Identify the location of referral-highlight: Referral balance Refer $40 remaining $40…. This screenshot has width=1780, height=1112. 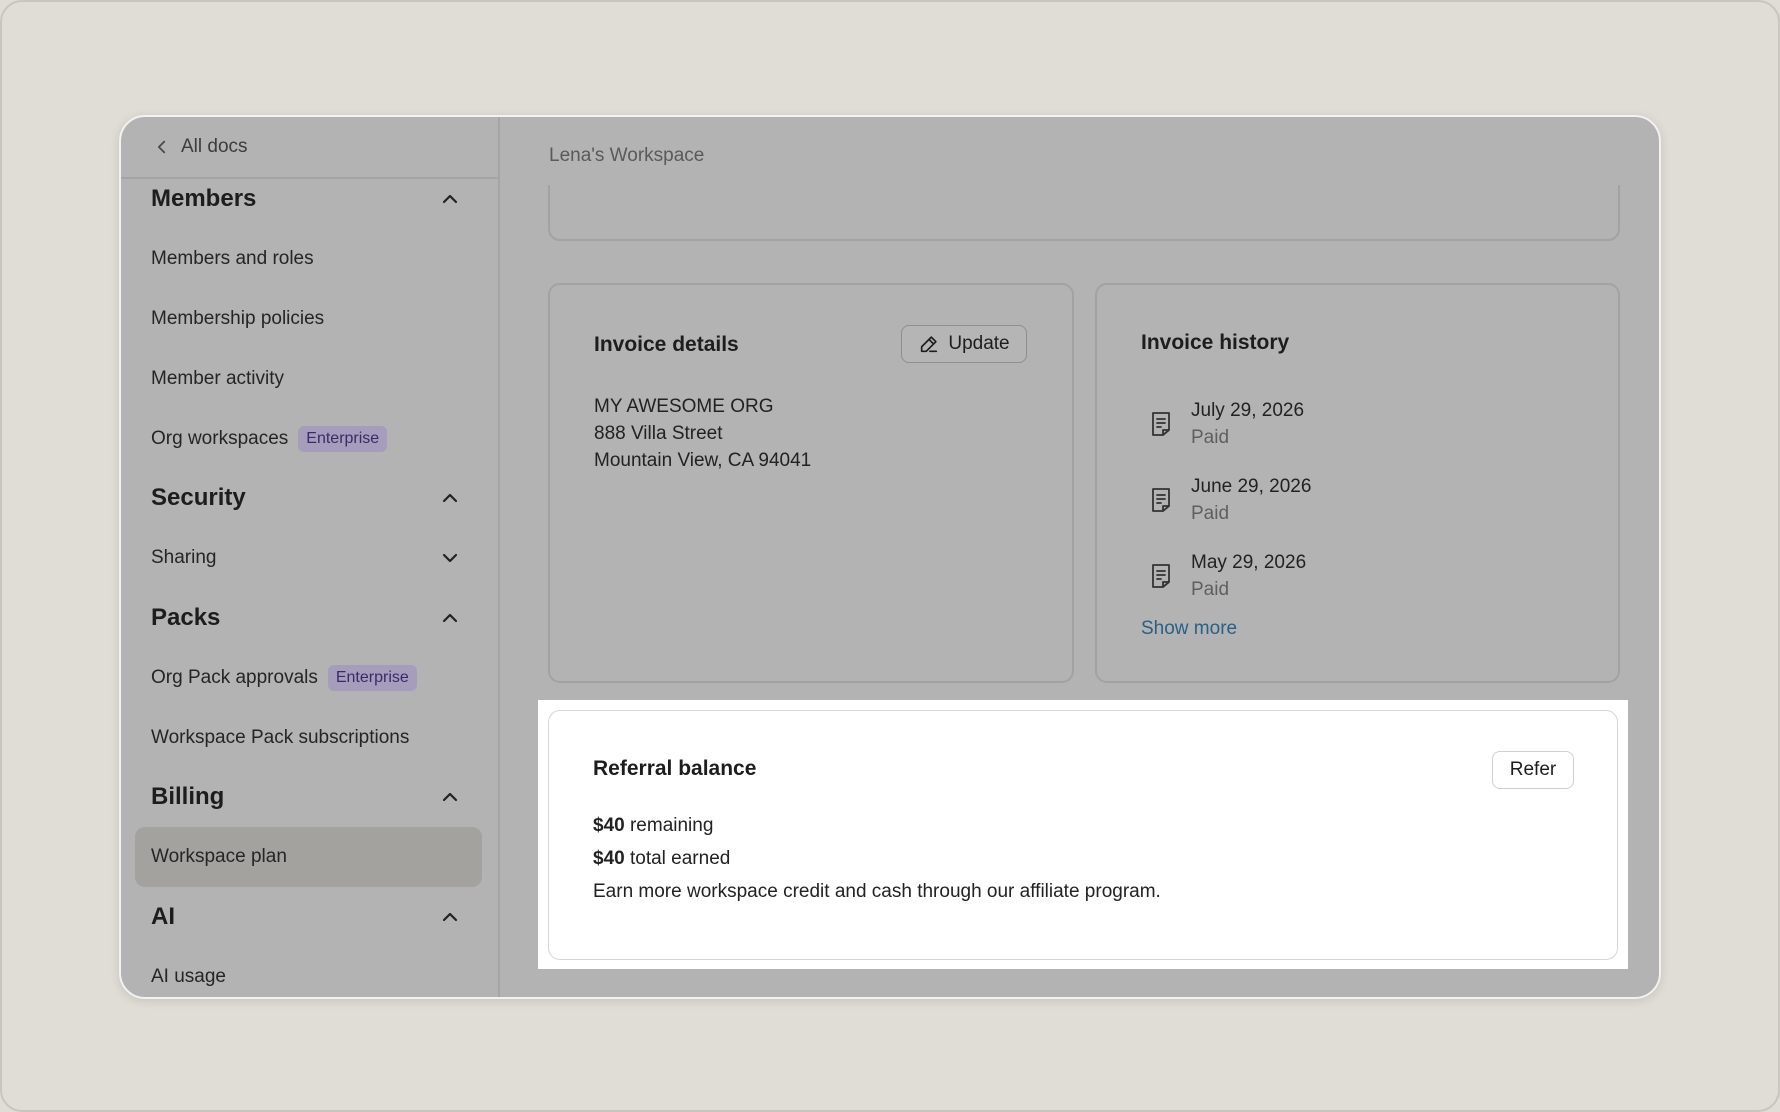
(1083, 834).